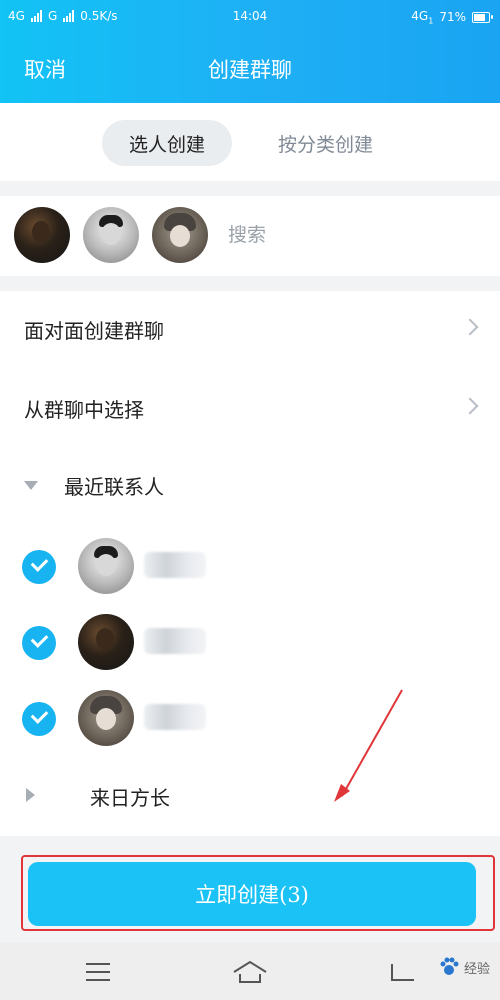  What do you see at coordinates (167, 143) in the screenshot?
I see `tab-select-people: 选人创建` at bounding box center [167, 143].